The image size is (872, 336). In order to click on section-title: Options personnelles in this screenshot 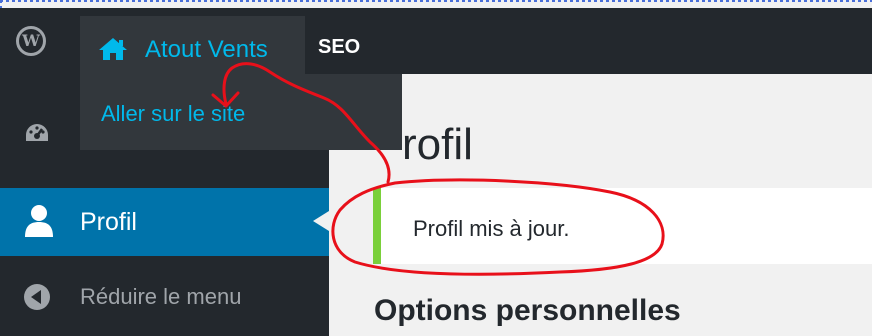, I will do `click(527, 310)`.